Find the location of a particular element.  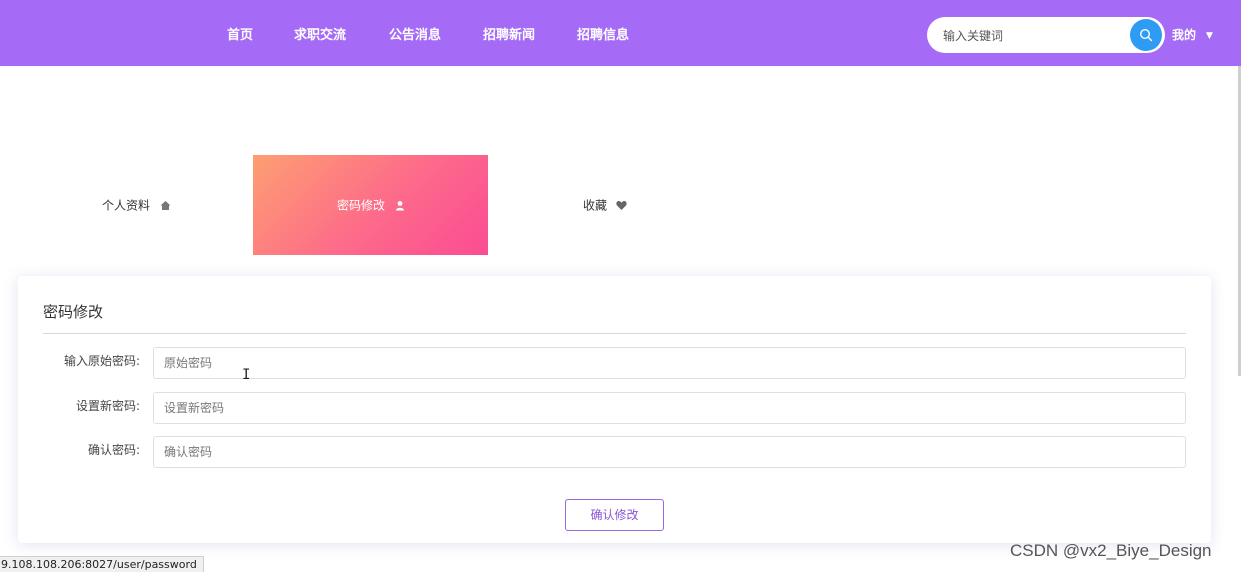

user-icon is located at coordinates (399, 206).